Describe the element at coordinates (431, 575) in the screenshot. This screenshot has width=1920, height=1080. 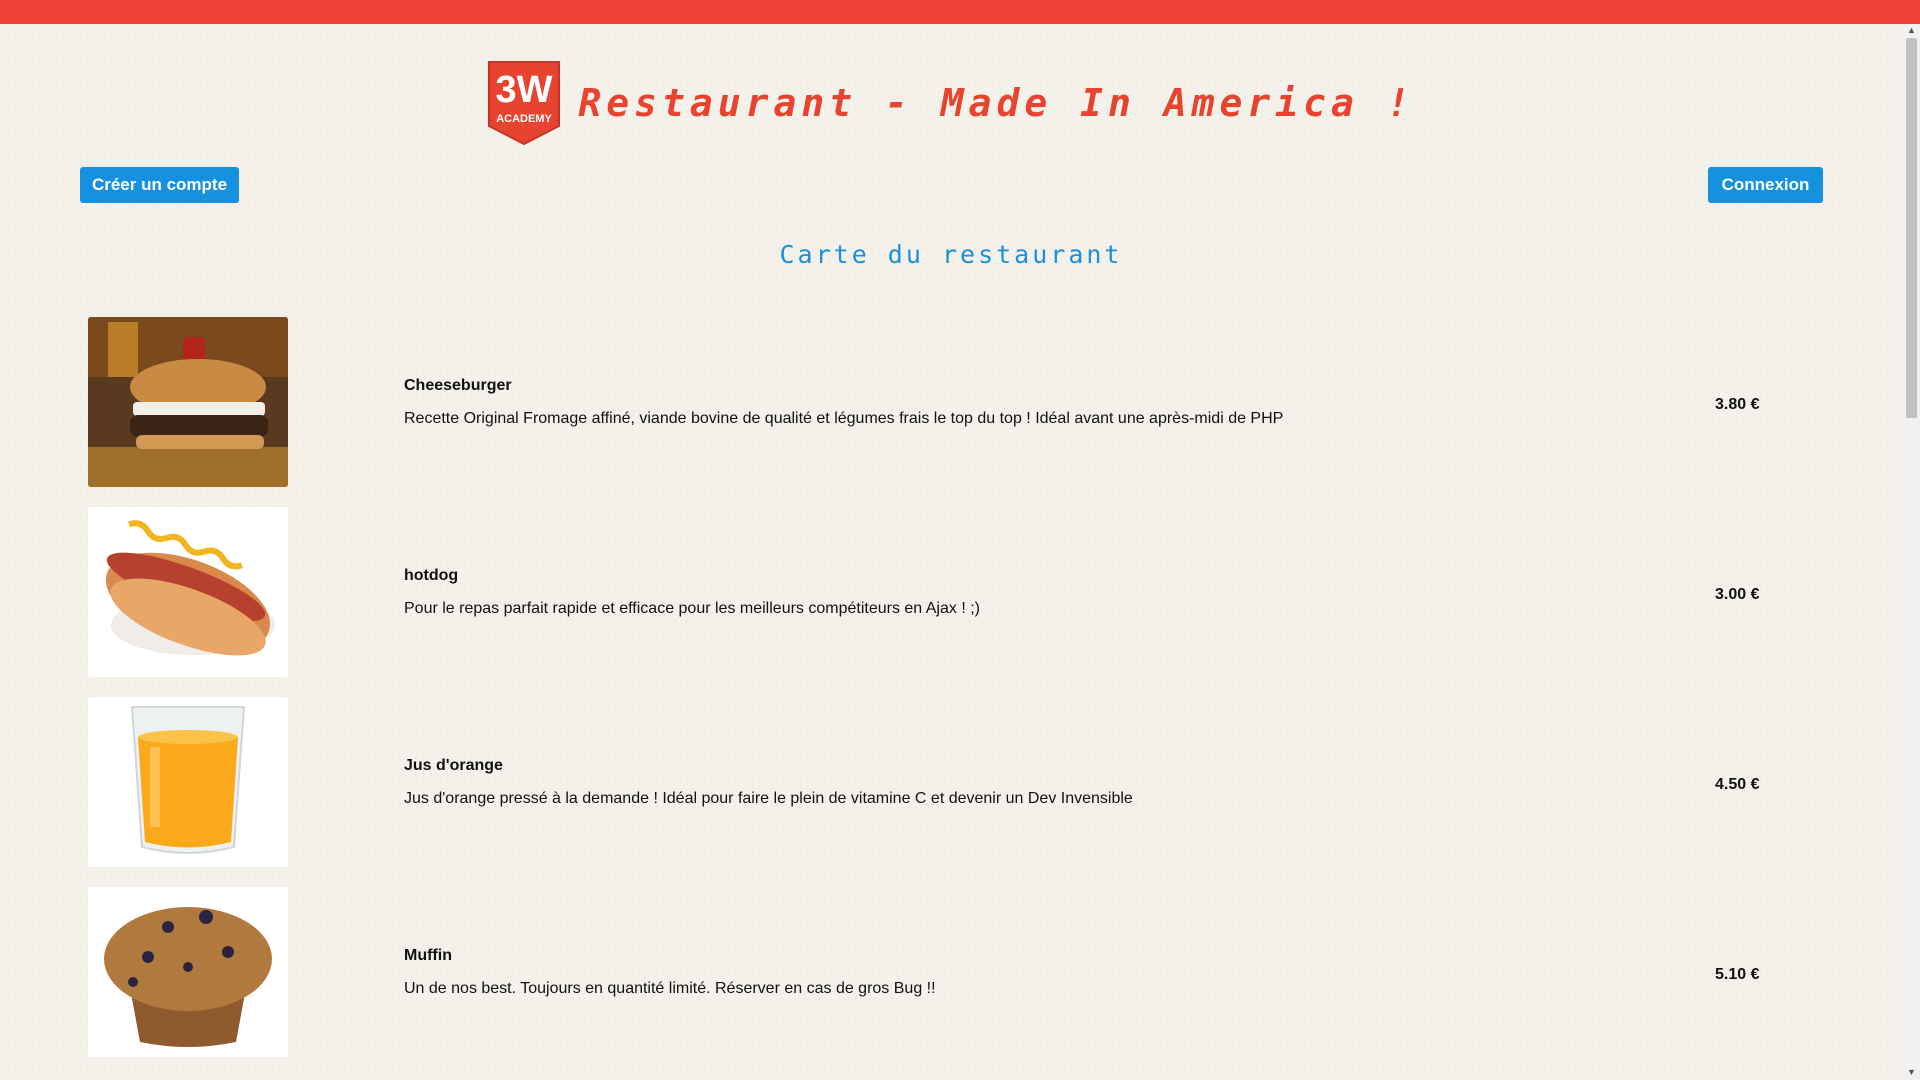
I see `item-name: hotdog` at that location.